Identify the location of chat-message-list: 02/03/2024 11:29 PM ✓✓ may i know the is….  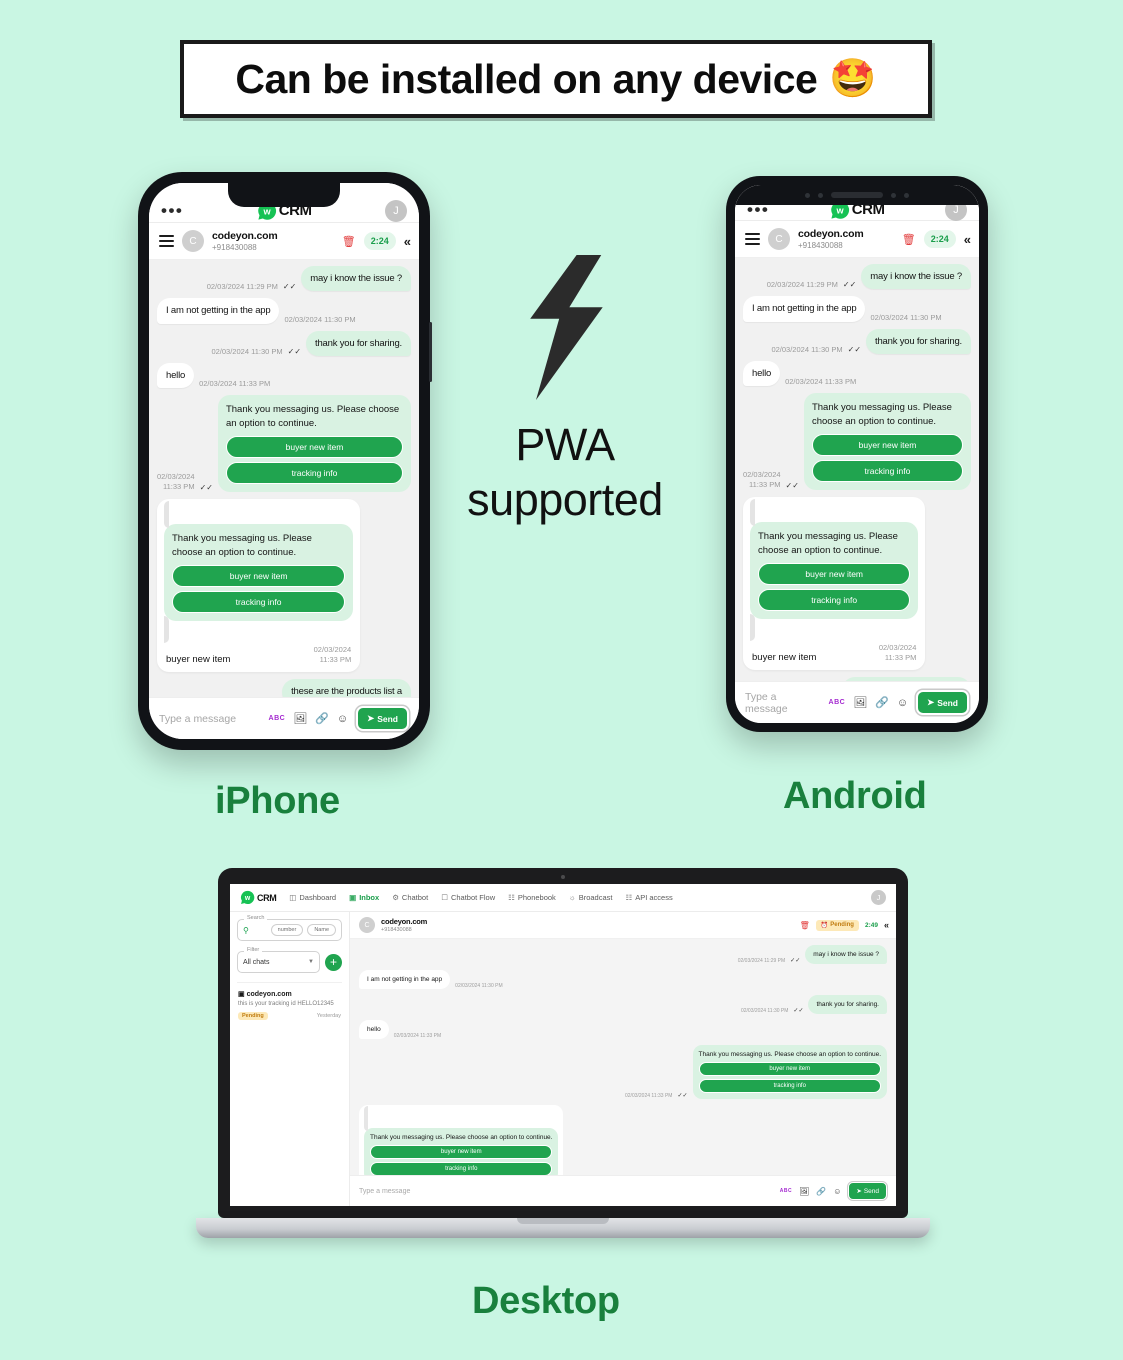
(857, 469).